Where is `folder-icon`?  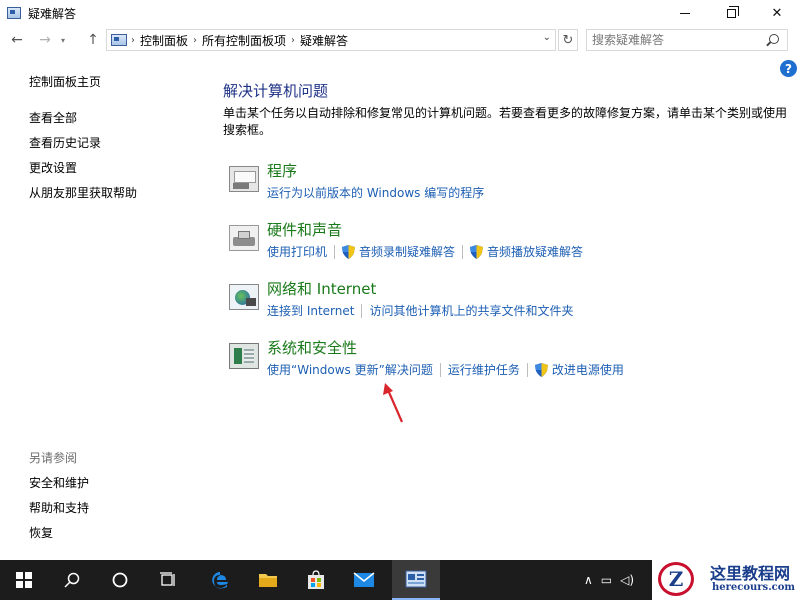 folder-icon is located at coordinates (268, 580).